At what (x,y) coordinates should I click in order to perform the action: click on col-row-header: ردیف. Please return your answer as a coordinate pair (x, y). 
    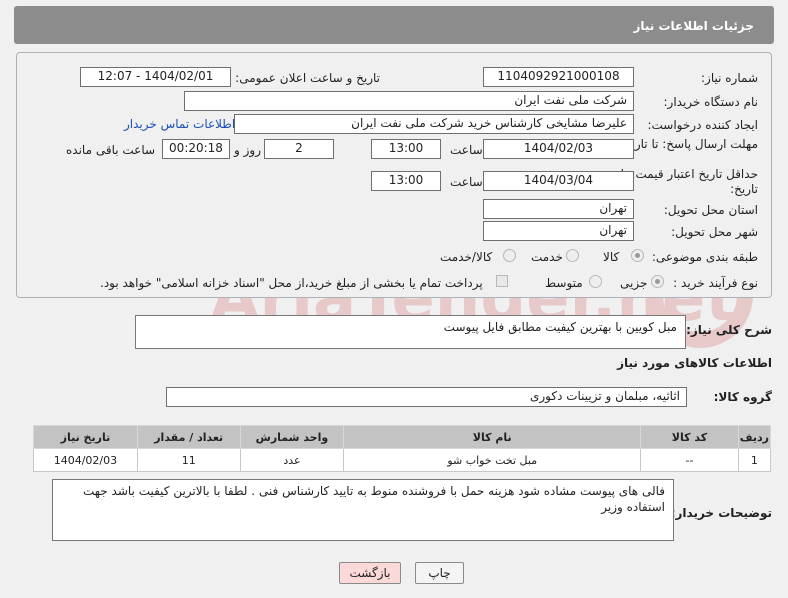
    Looking at the image, I should click on (754, 437).